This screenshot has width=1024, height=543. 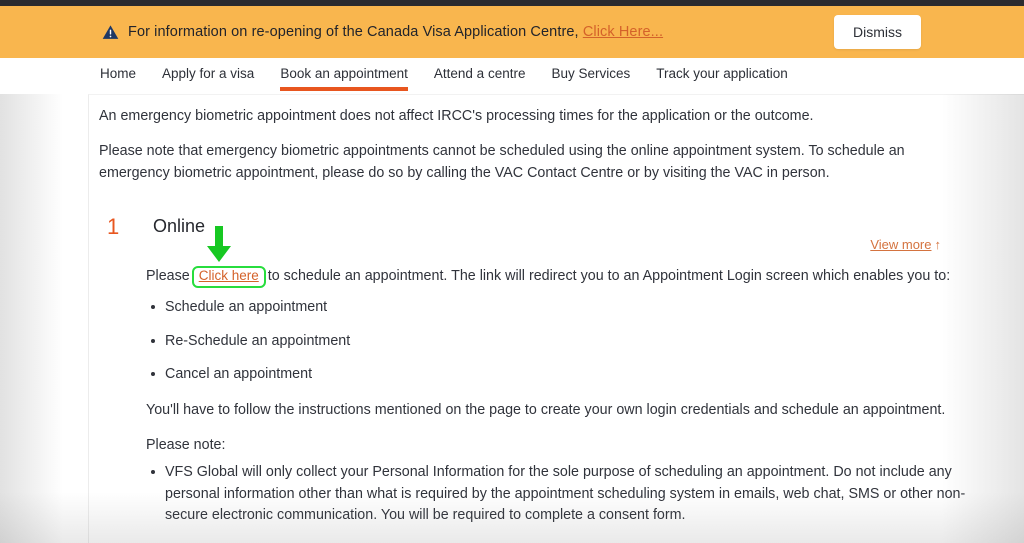 What do you see at coordinates (938, 245) in the screenshot?
I see `up-arrow-icon: ↑` at bounding box center [938, 245].